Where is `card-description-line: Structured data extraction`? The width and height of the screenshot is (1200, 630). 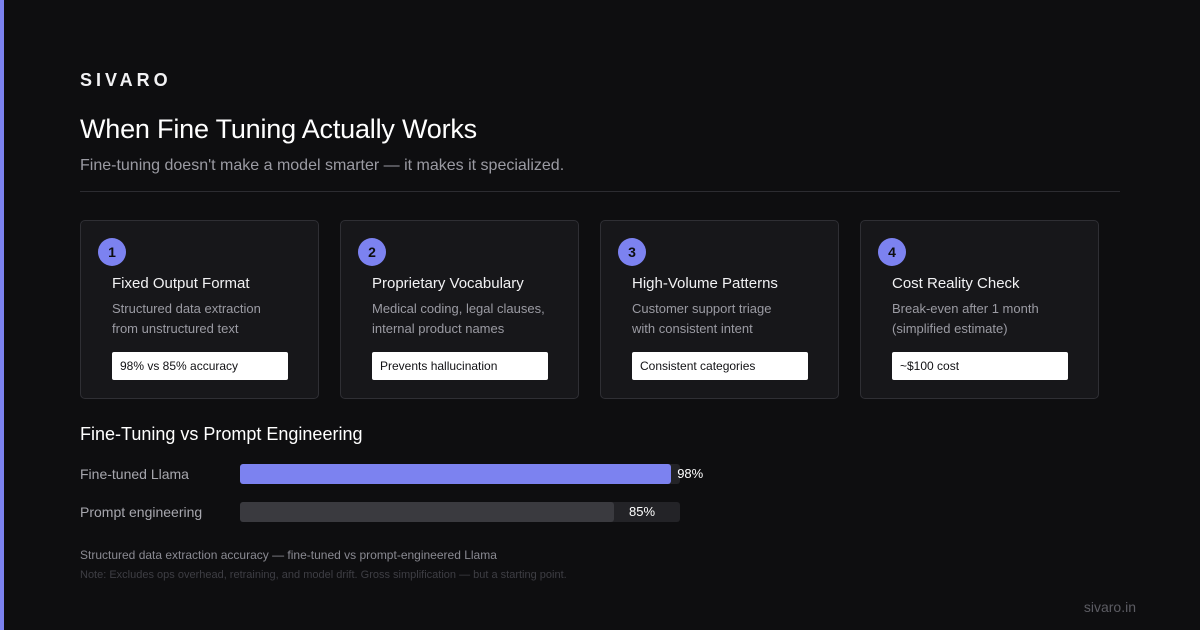
card-description-line: Structured data extraction is located at coordinates (186, 308).